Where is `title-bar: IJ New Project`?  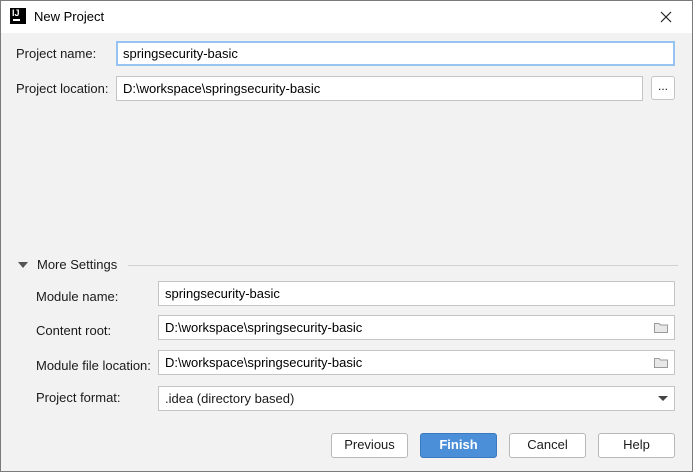
title-bar: IJ New Project is located at coordinates (346, 17).